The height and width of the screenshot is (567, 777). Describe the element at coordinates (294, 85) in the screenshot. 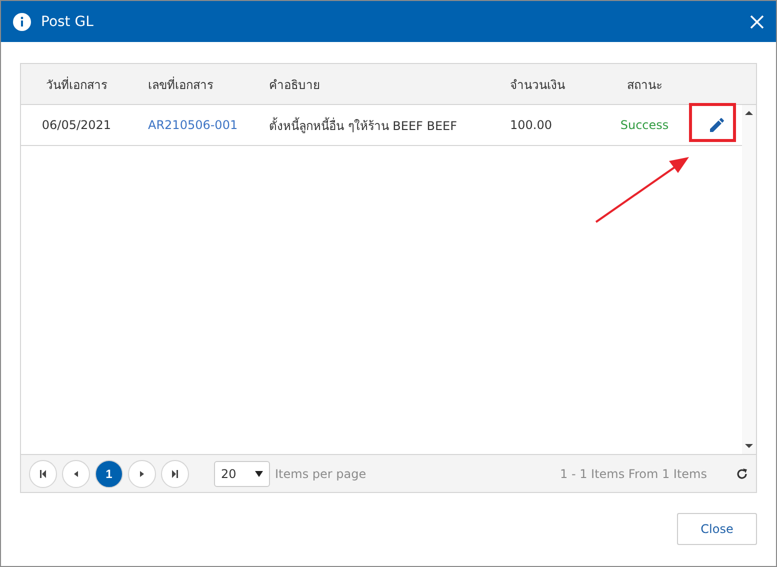

I see `column-header: คำอธิบาย` at that location.